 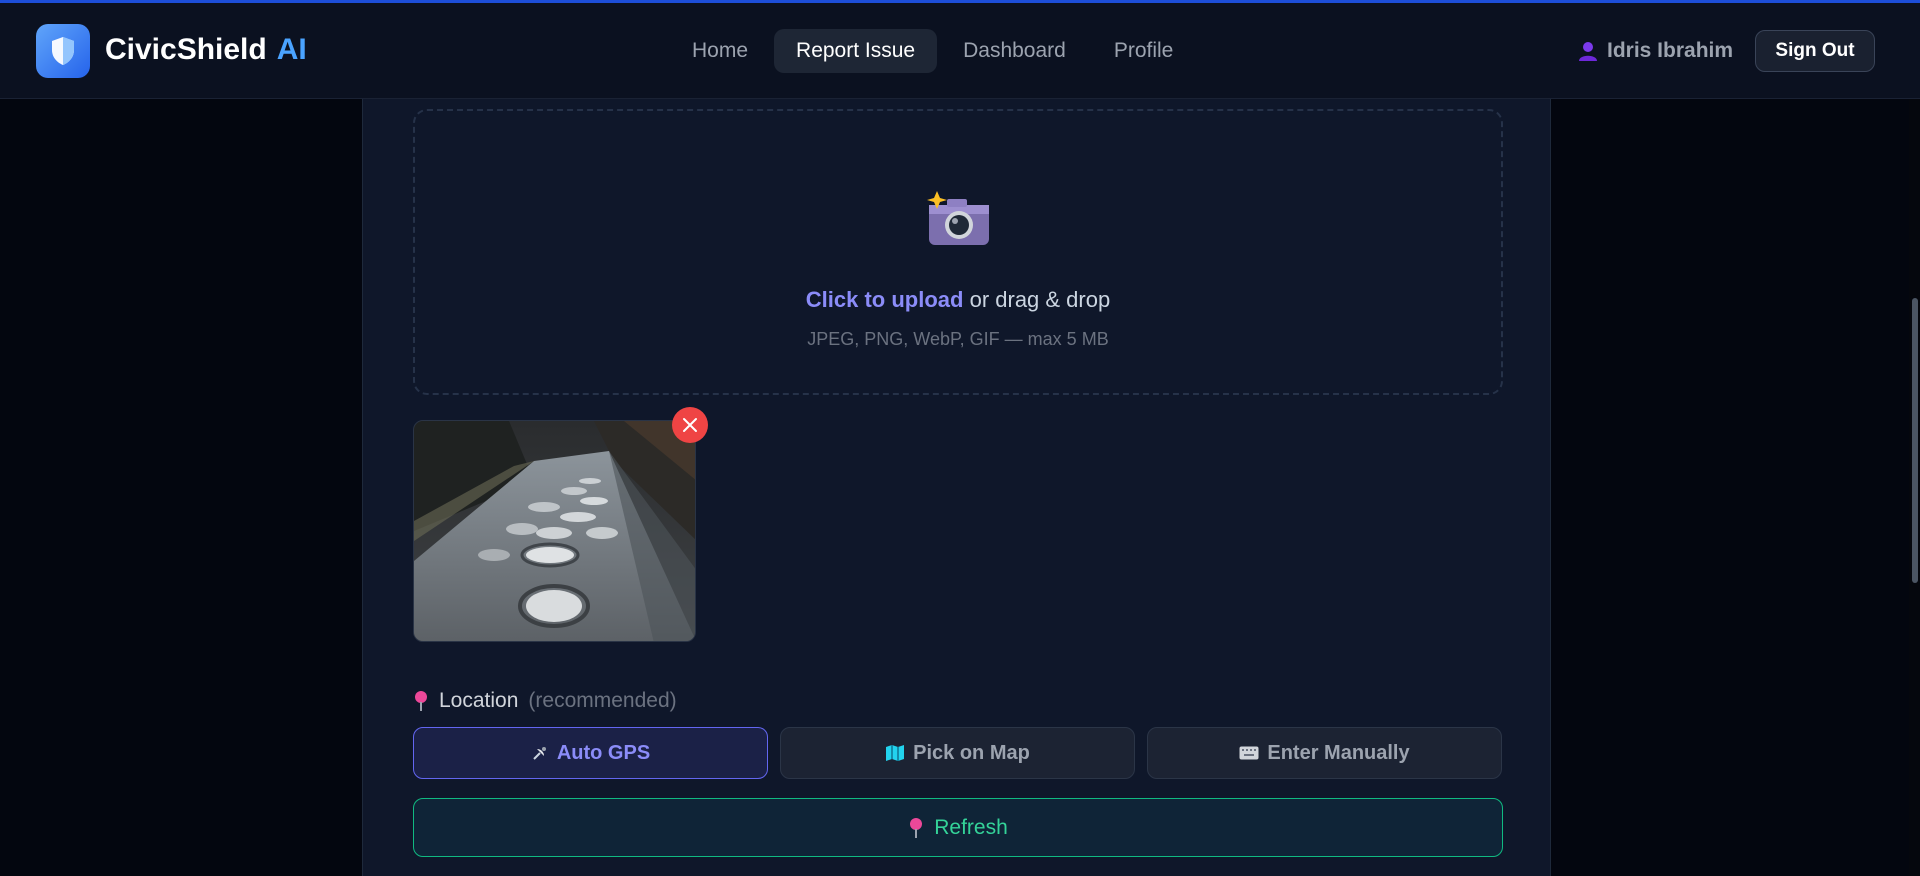 What do you see at coordinates (958, 218) in the screenshot?
I see `camera-icon` at bounding box center [958, 218].